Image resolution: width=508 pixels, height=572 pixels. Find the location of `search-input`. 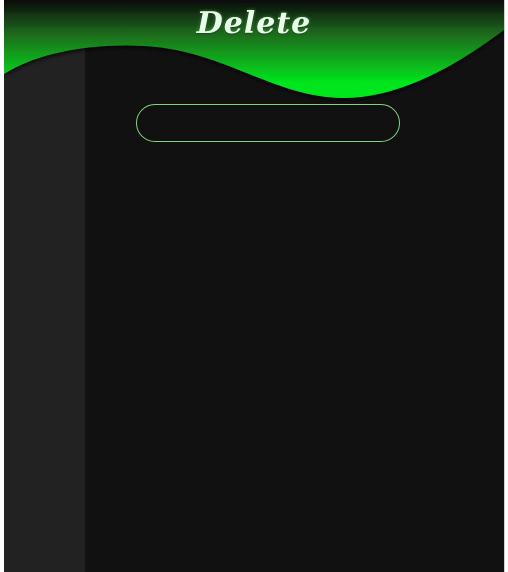

search-input is located at coordinates (268, 123).